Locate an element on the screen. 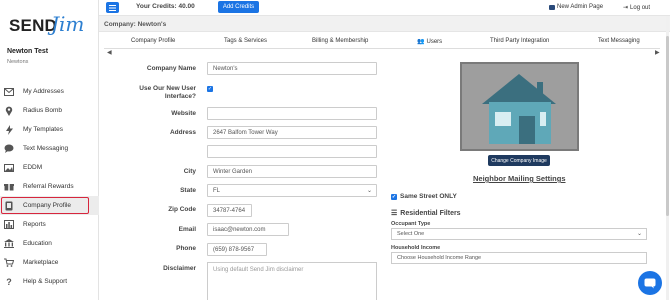 The image size is (670, 300). sidebar-item-help-support: ? Help & Support is located at coordinates (49, 281).